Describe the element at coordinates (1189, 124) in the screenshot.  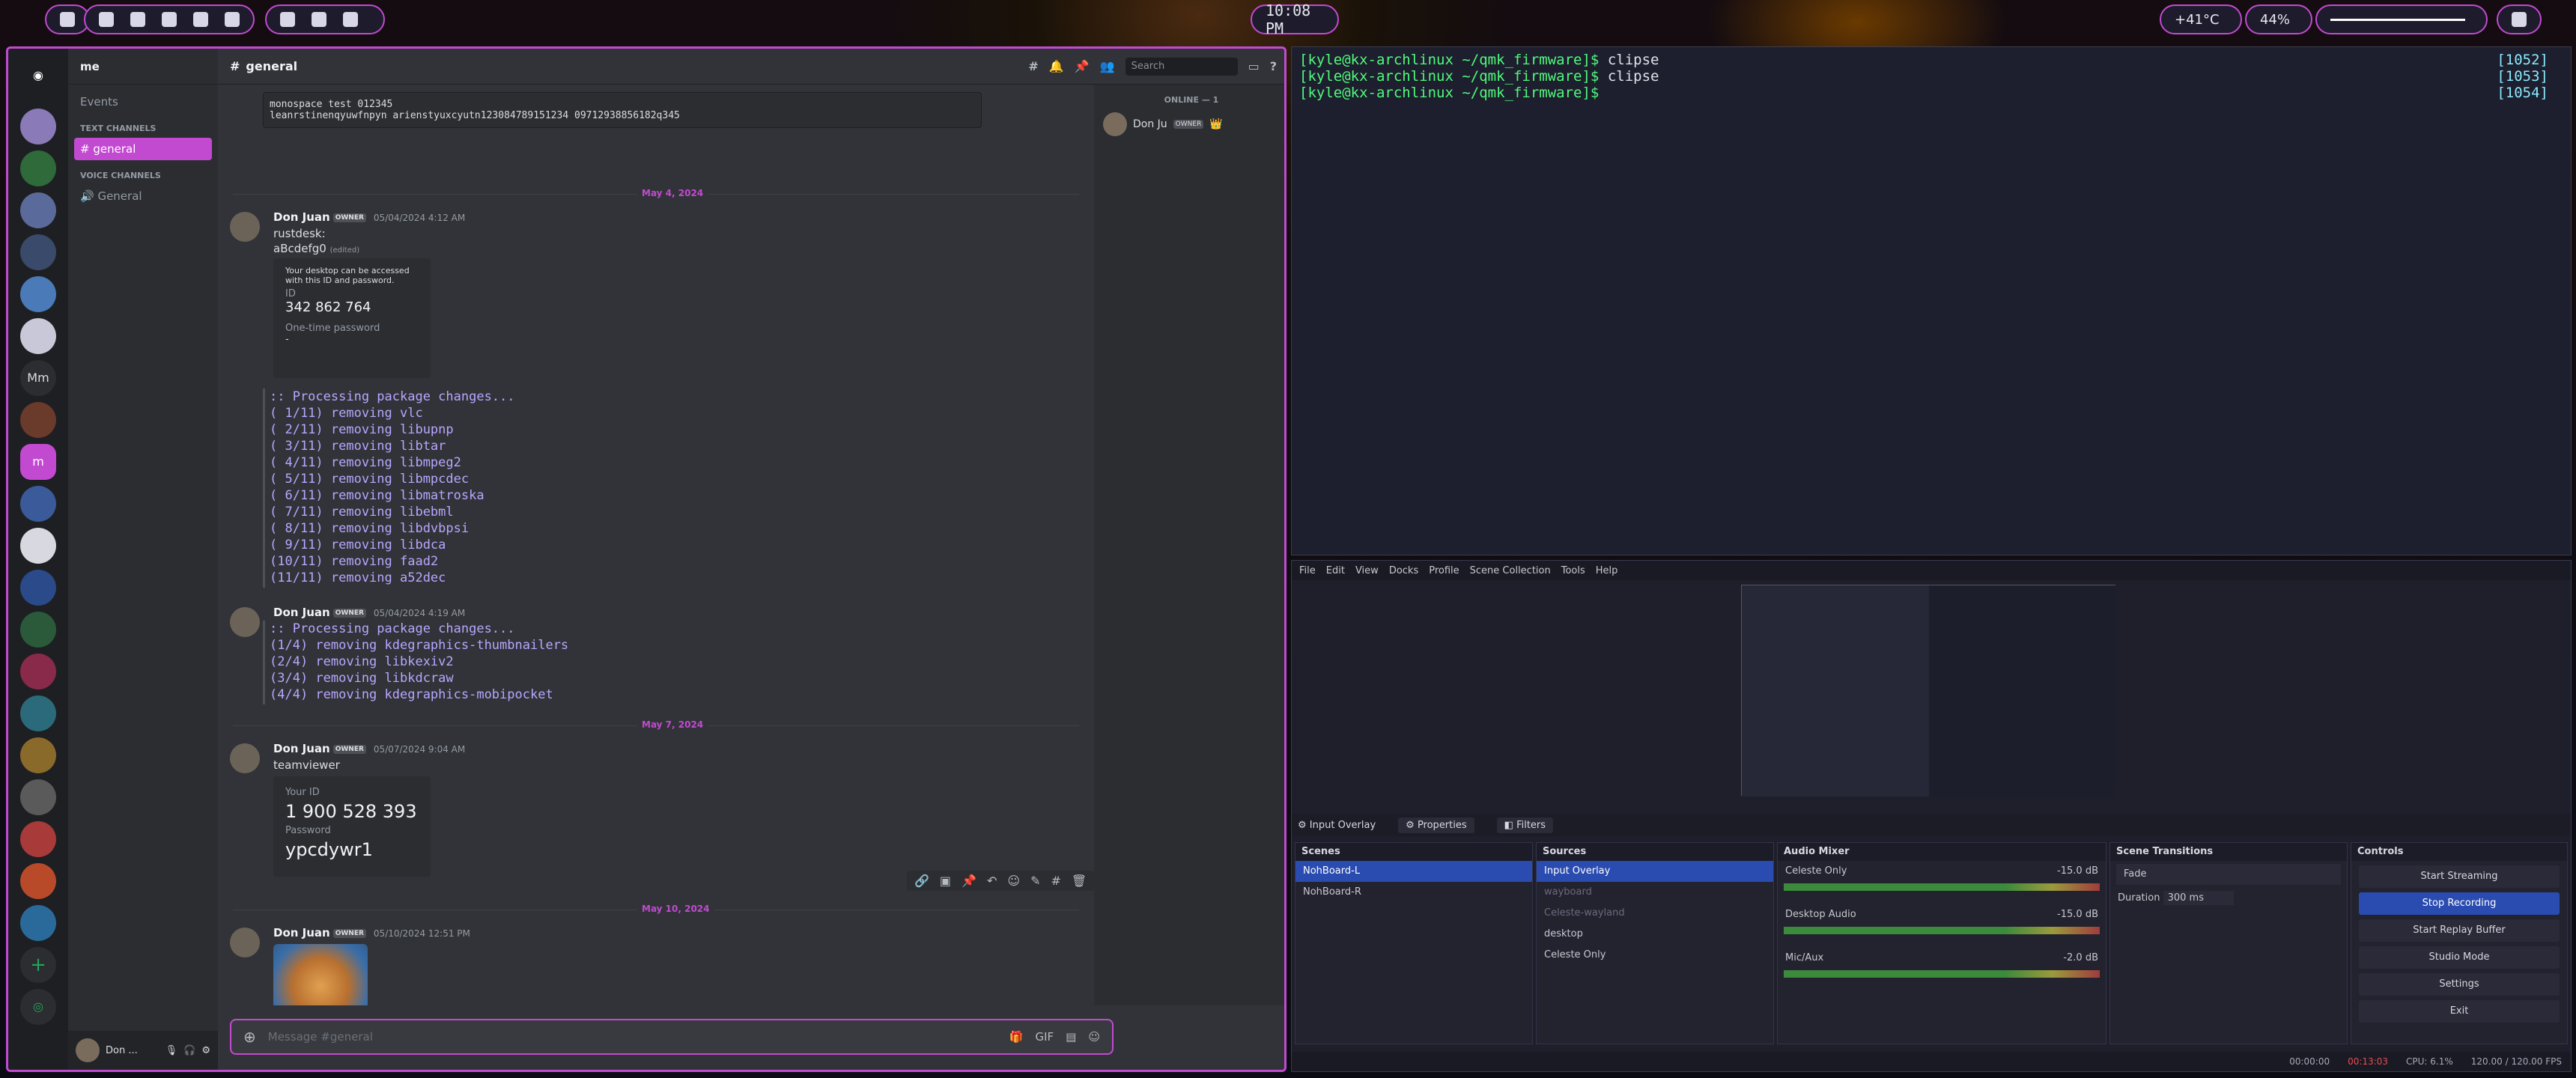
I see `member-item: Don Ju OWNER 👑` at that location.